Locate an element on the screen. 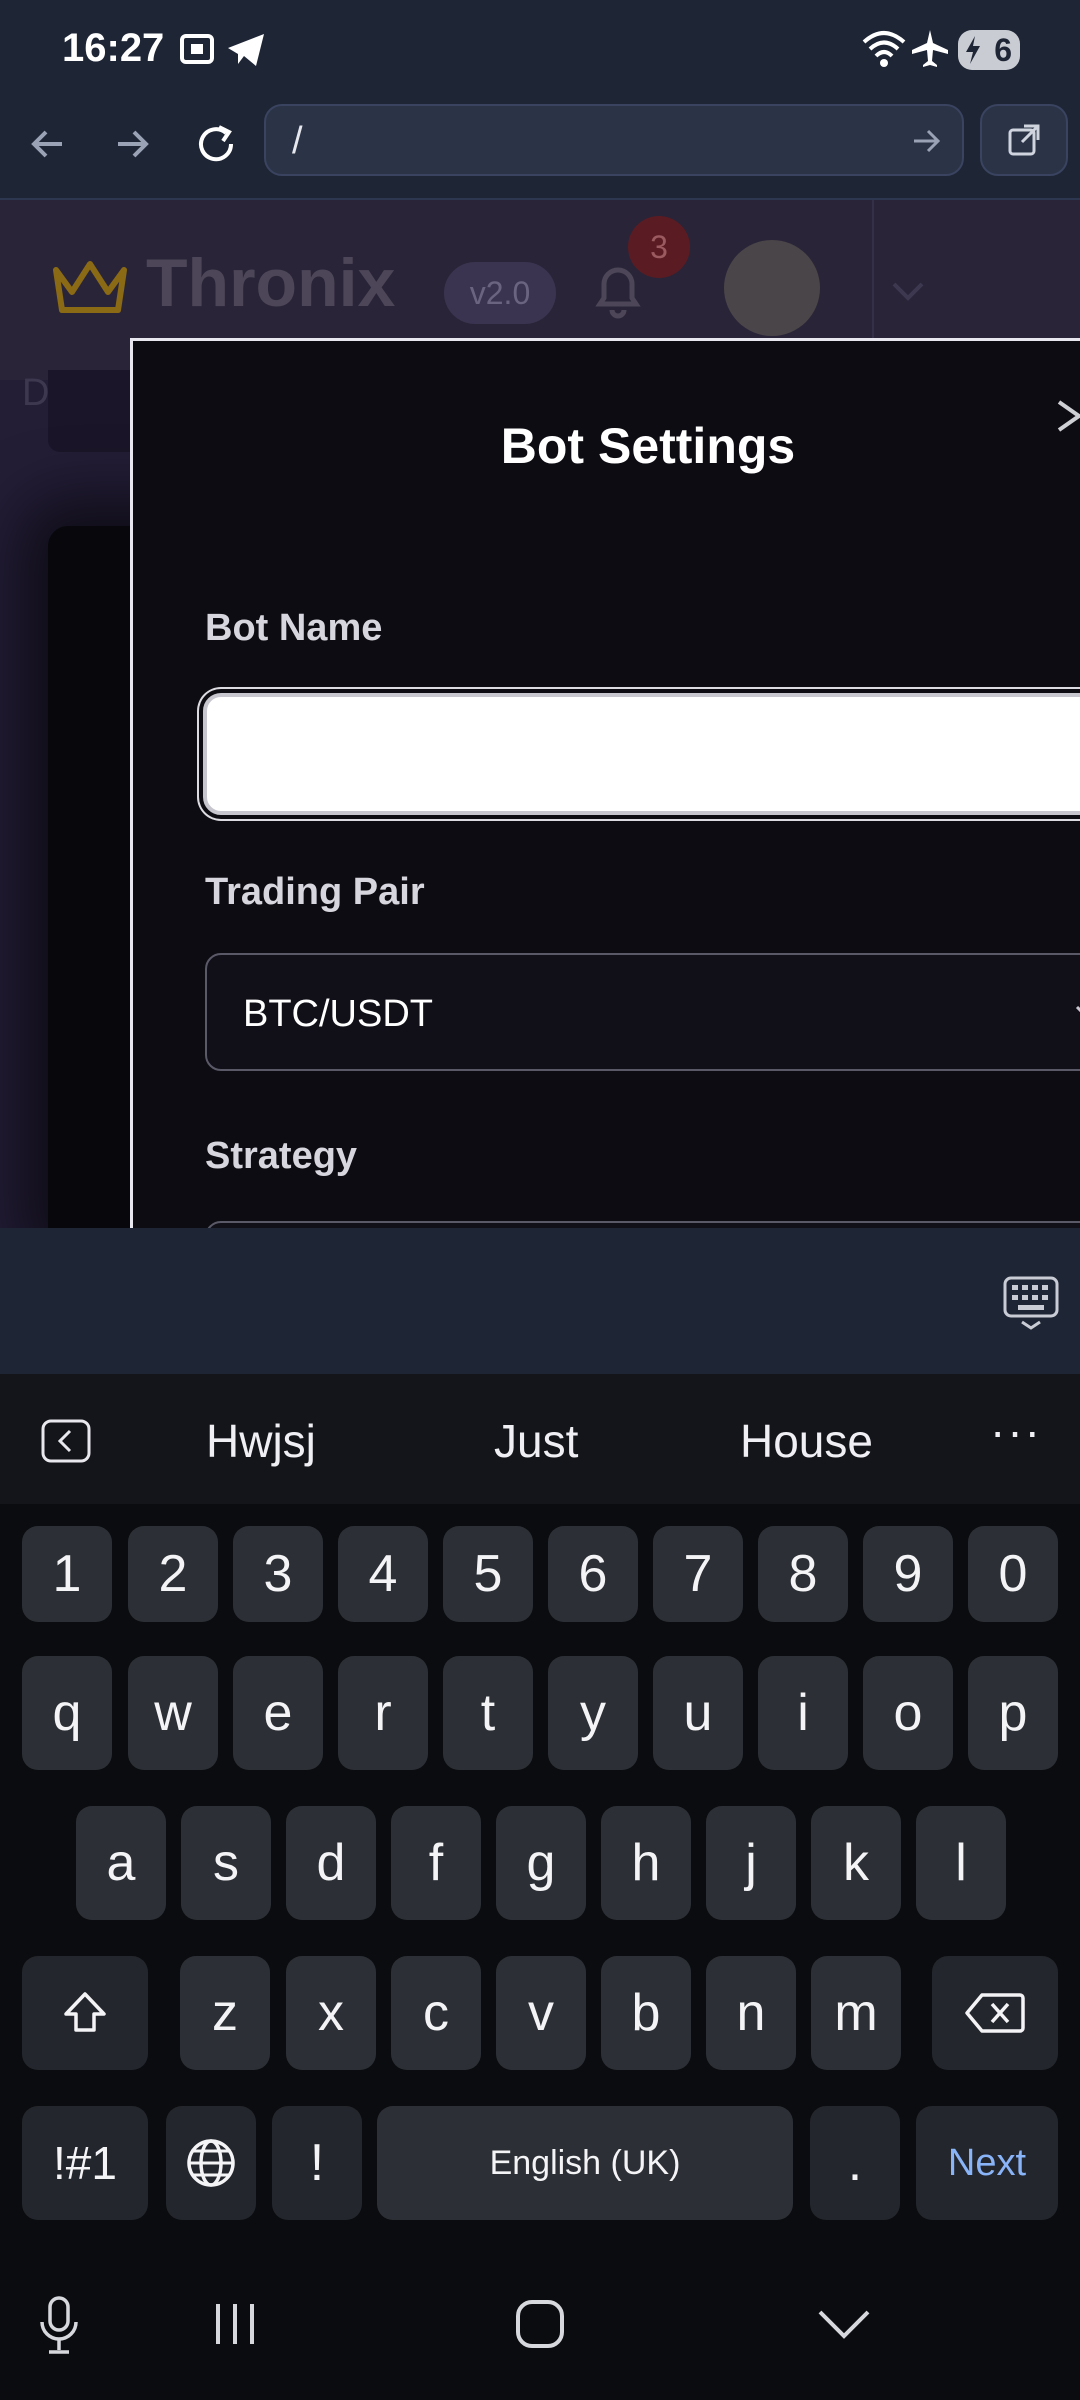 The width and height of the screenshot is (1080, 2400). arrow-right-icon is located at coordinates (133, 144).